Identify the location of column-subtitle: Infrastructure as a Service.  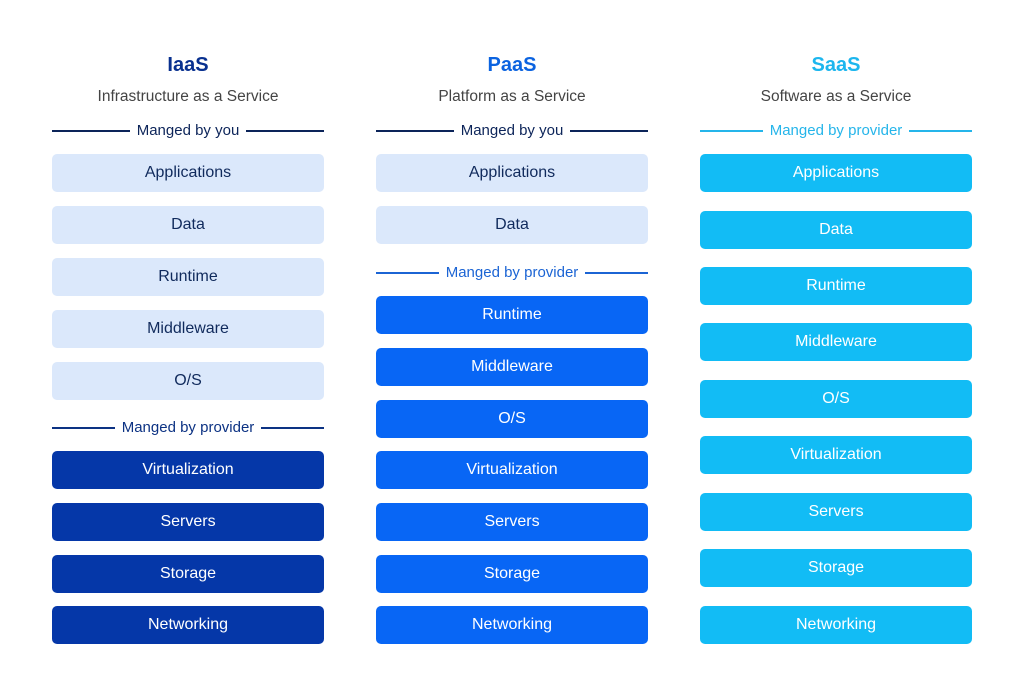
(188, 96).